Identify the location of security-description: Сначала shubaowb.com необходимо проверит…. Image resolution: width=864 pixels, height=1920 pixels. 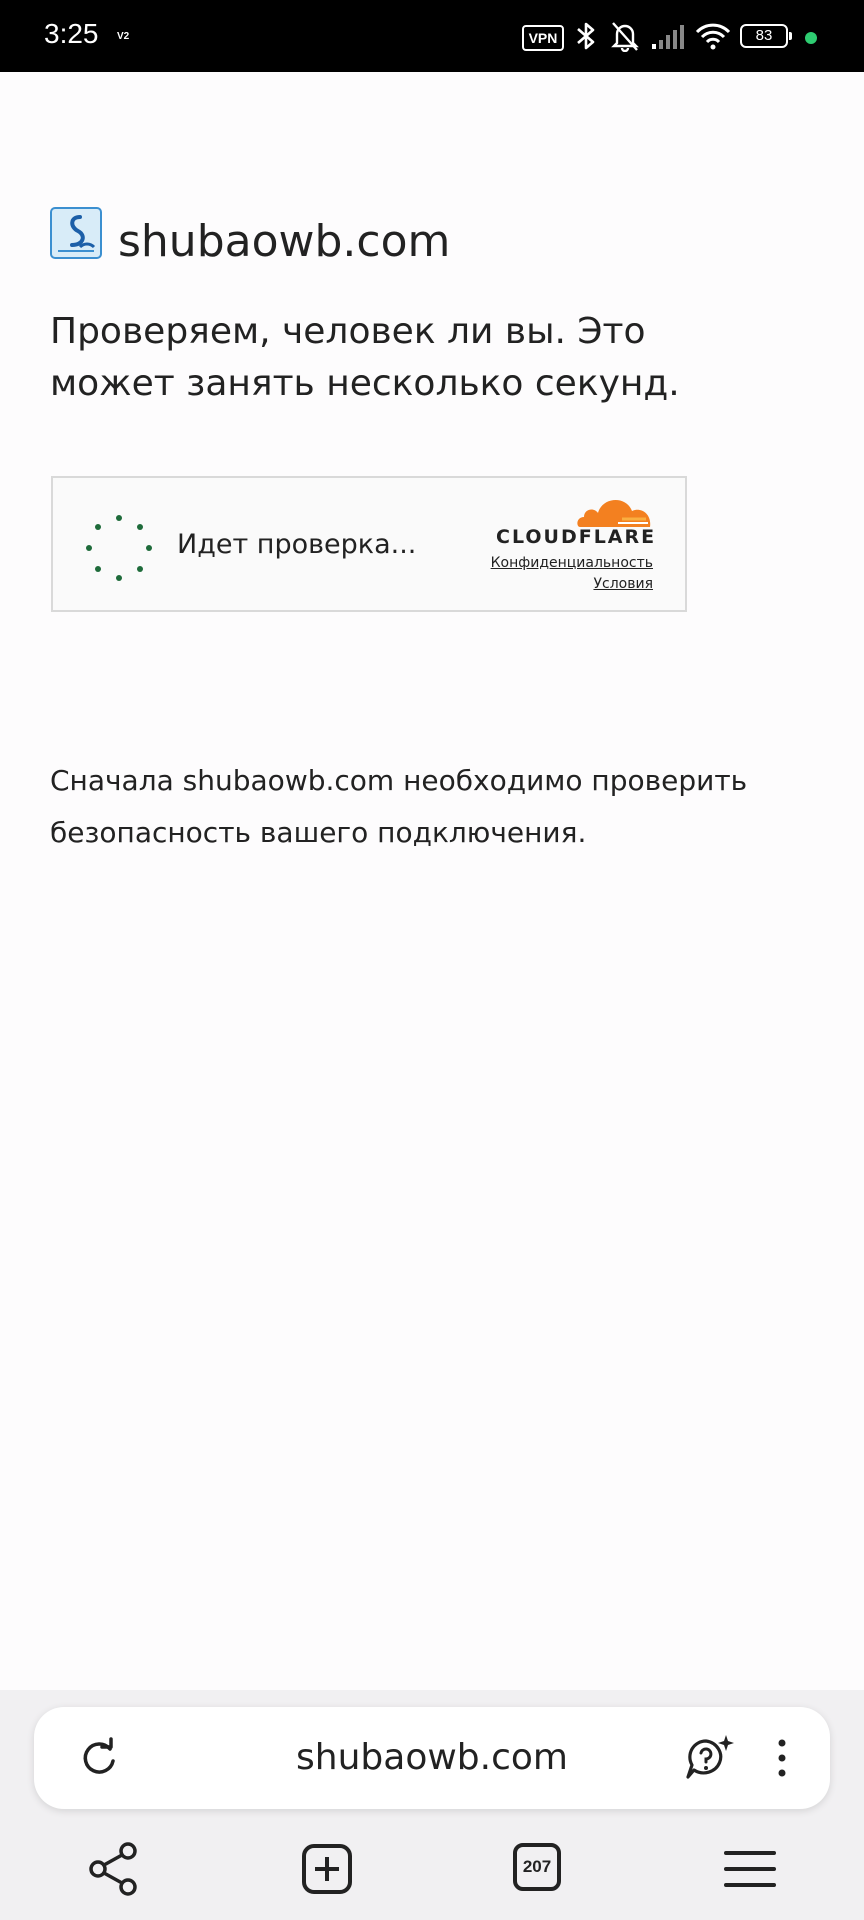
(399, 806).